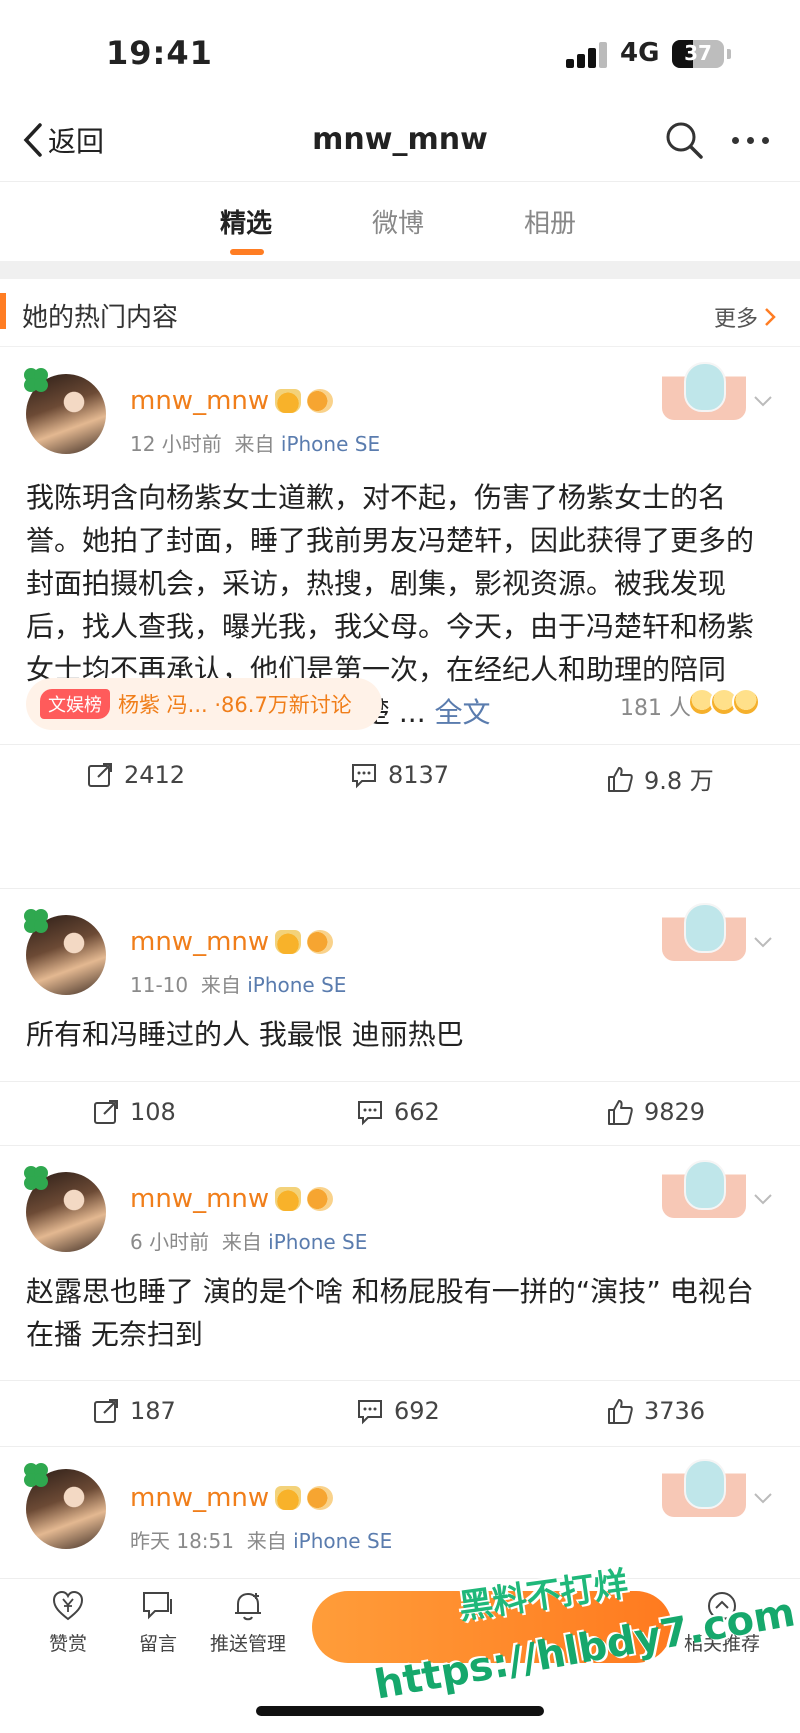 This screenshot has height=1733, width=800. What do you see at coordinates (675, 1112) in the screenshot?
I see `like-count: 9829` at bounding box center [675, 1112].